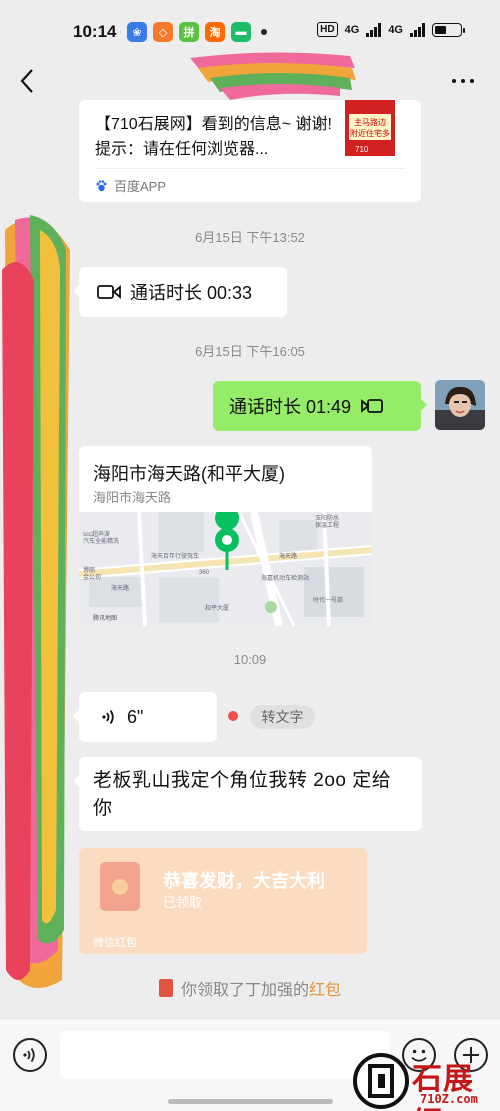 This screenshot has height=1111, width=500. I want to click on voice-duration: 6", so click(135, 716).